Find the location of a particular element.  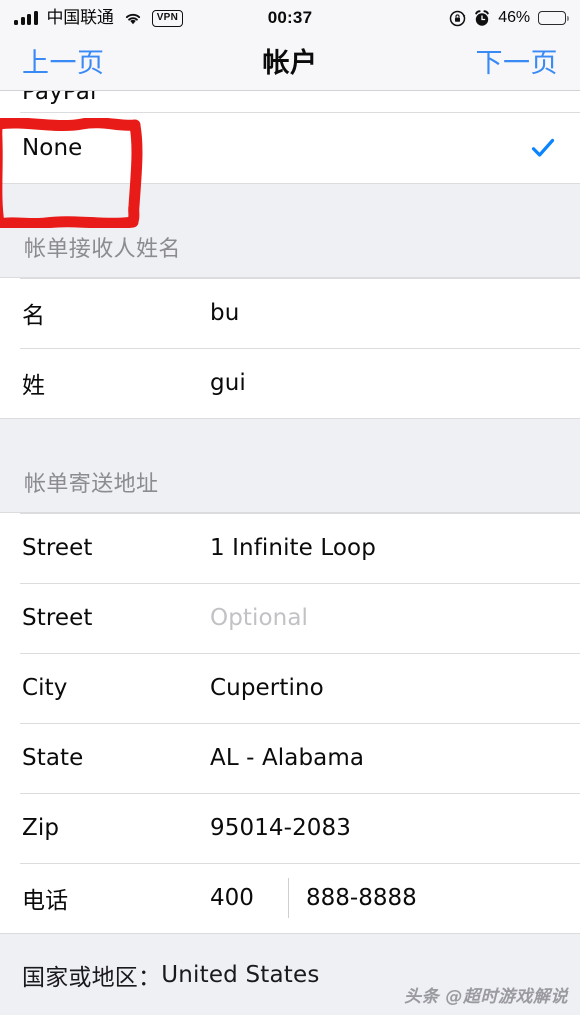

battery-icon is located at coordinates (553, 18).